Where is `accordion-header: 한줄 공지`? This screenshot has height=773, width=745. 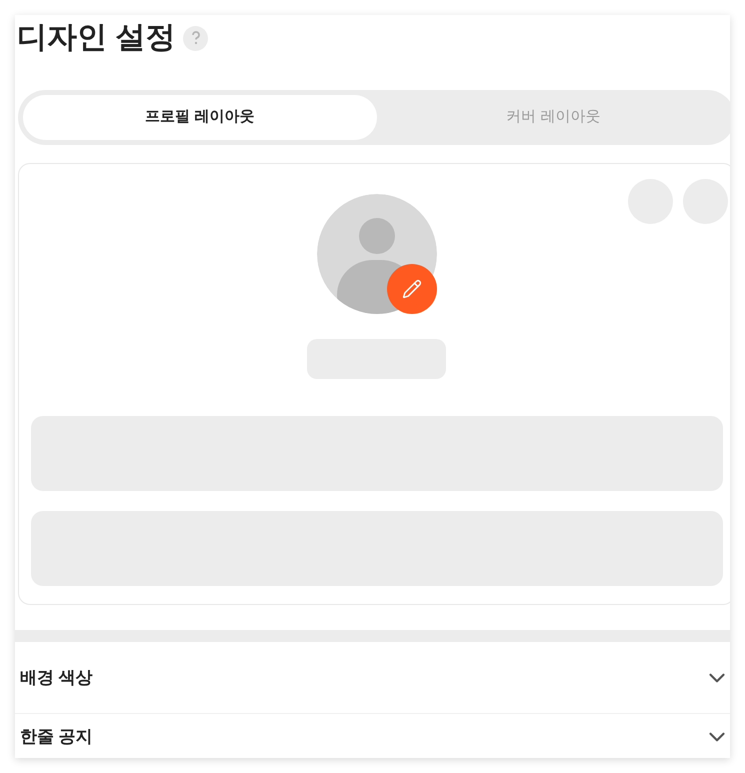 accordion-header: 한줄 공지 is located at coordinates (372, 734).